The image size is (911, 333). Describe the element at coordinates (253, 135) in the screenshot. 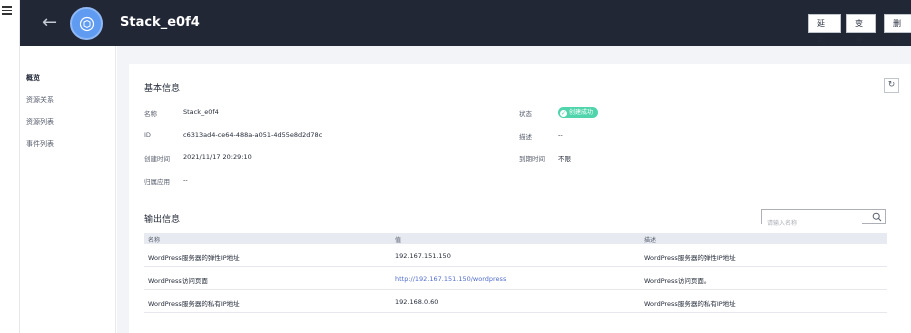

I see `id-value: c6313ad4-ce64-488a-a051-4d55e8d2d78c` at that location.